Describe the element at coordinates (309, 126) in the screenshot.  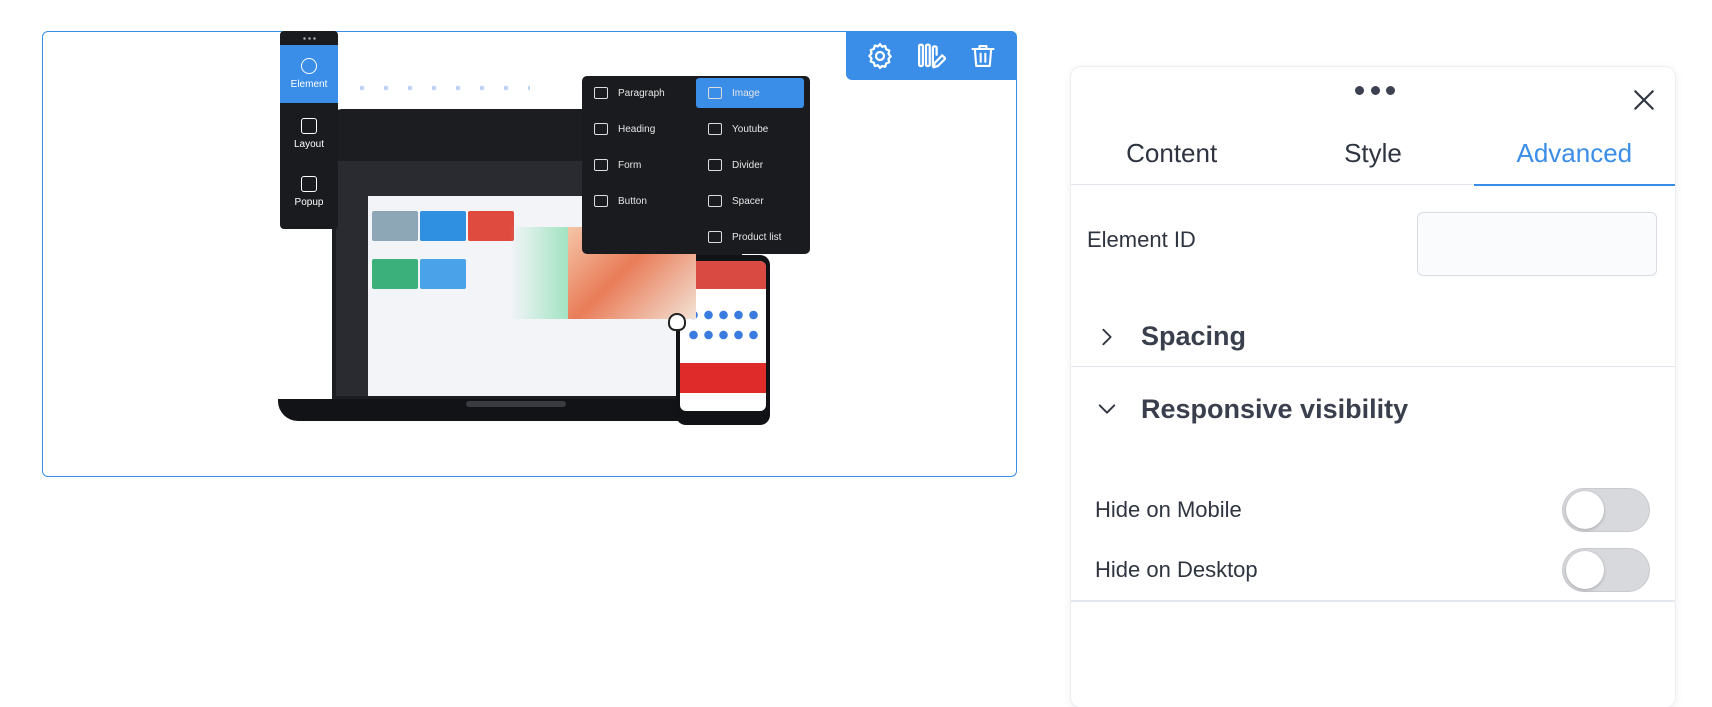
I see `layout-icon` at that location.